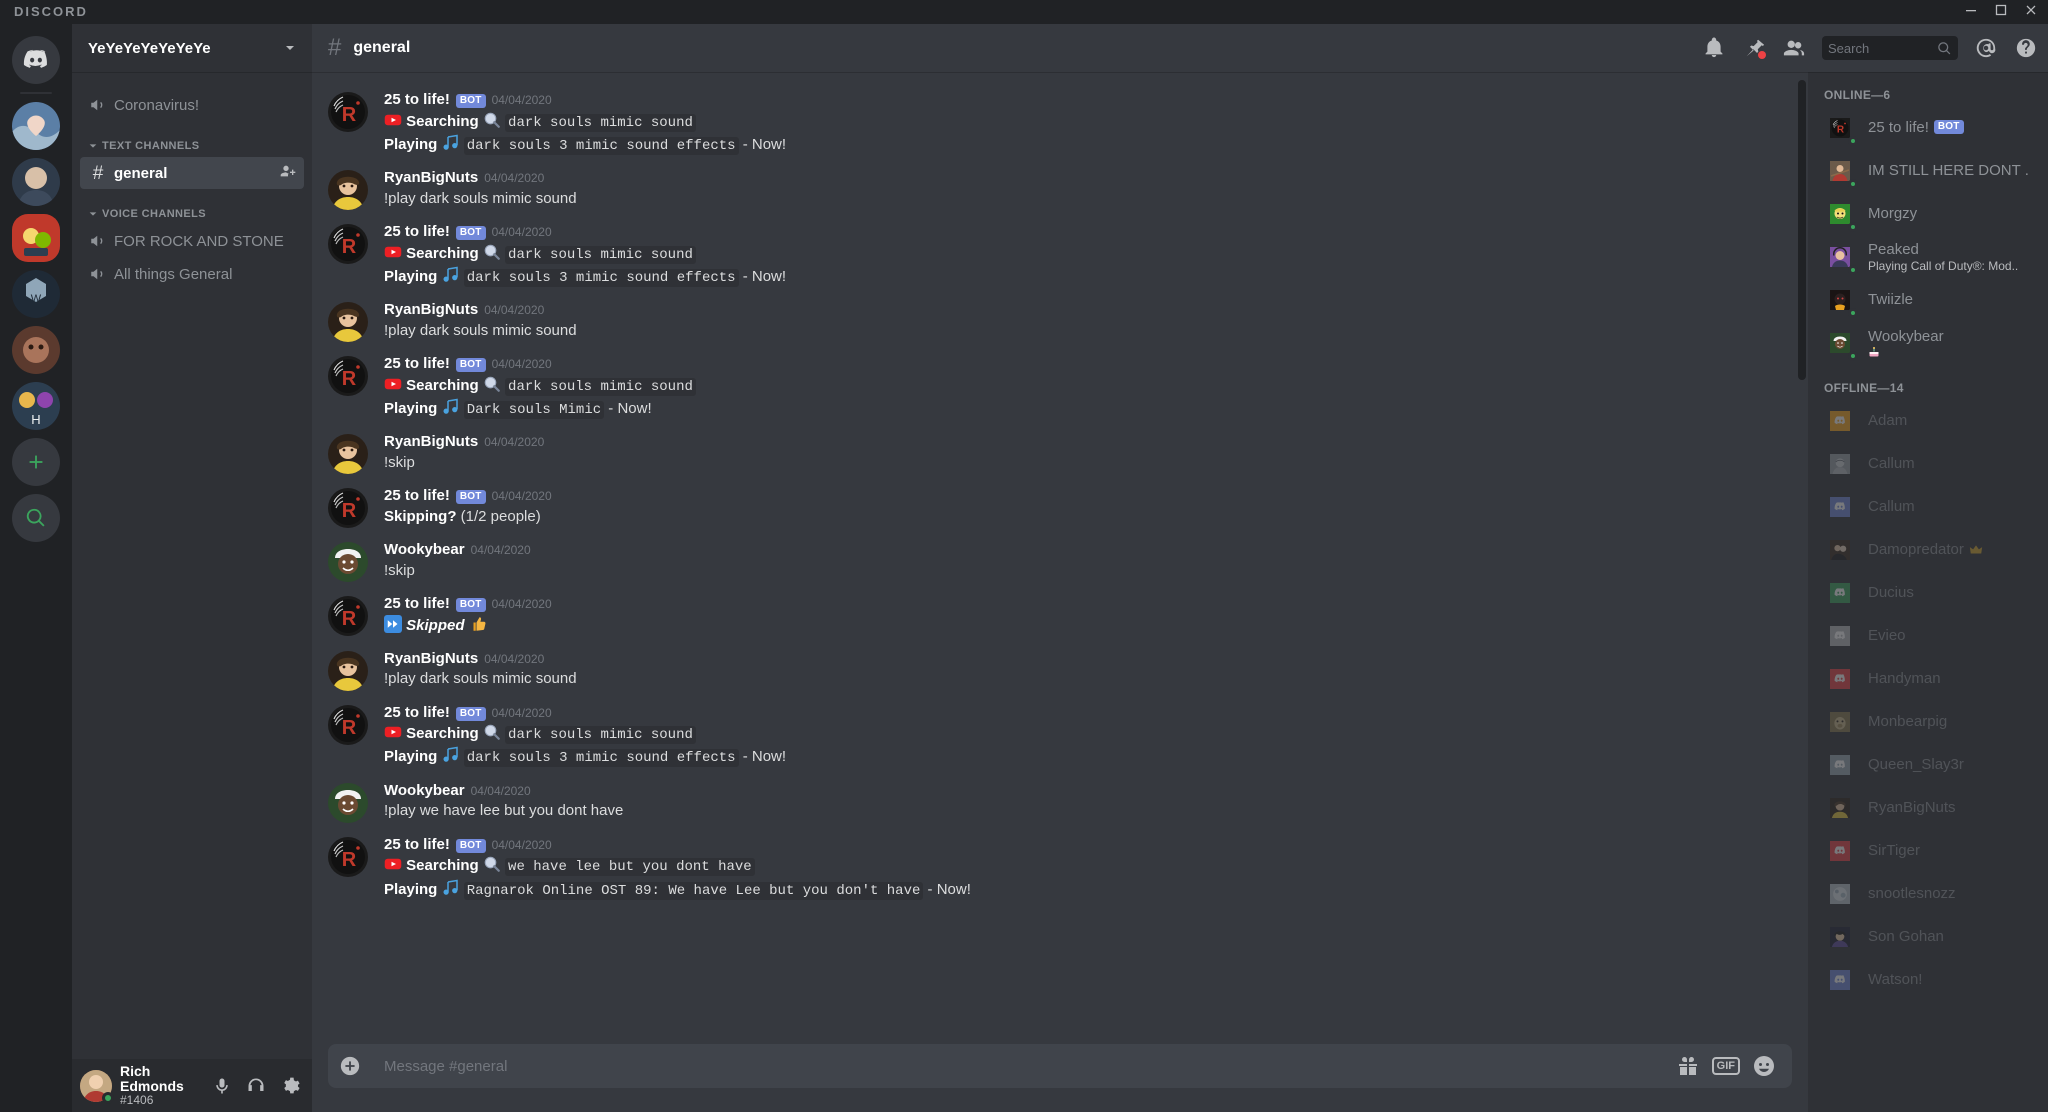 The image size is (2048, 1112). I want to click on channel-announcement: Coronavirus!, so click(192, 105).